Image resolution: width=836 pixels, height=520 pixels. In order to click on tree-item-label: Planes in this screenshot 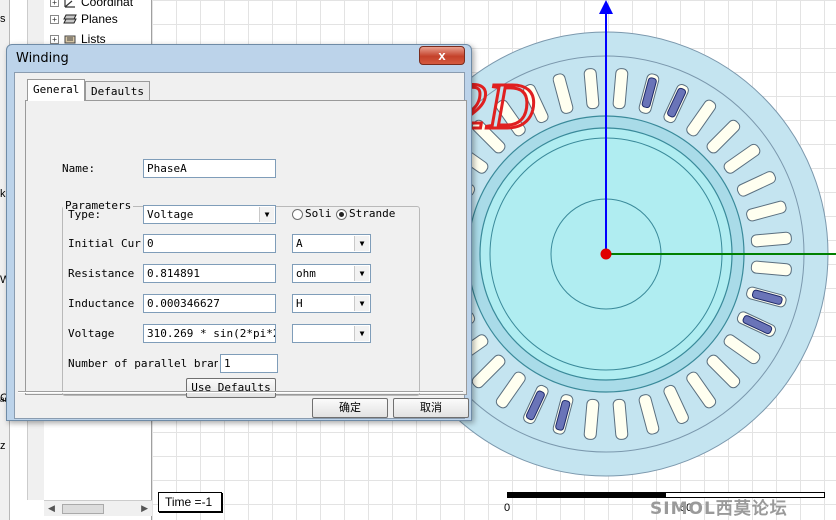, I will do `click(99, 19)`.